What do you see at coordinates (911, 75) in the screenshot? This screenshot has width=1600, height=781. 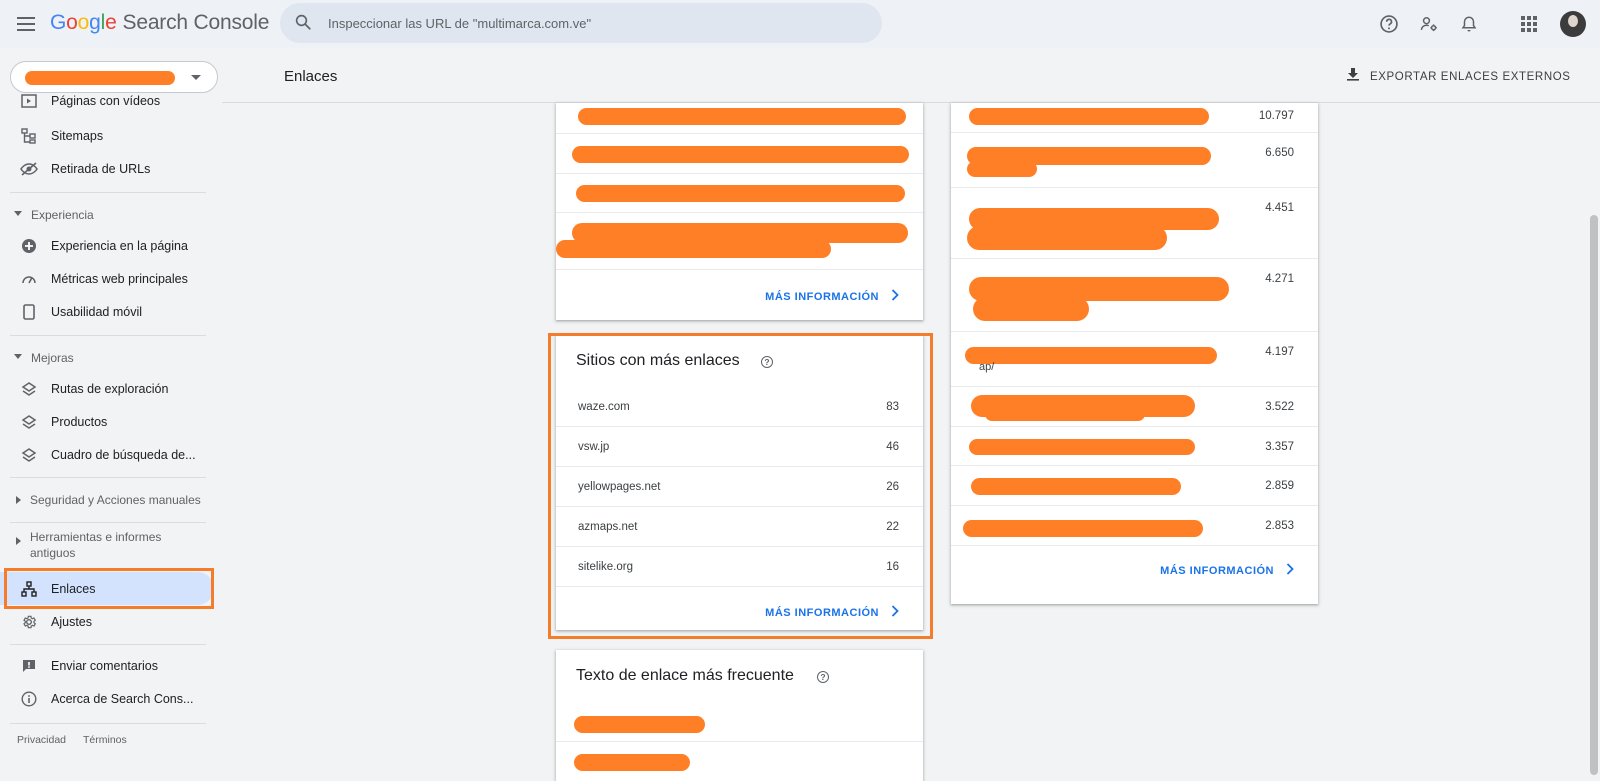 I see `page-header: Enlaces EXPORTAR ENLACES EXTERNOS` at bounding box center [911, 75].